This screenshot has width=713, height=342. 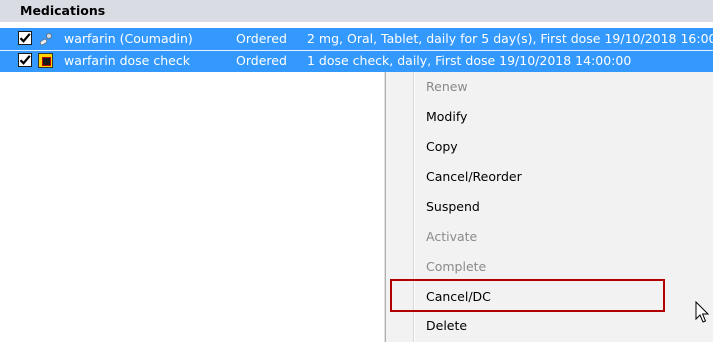 What do you see at coordinates (703, 312) in the screenshot?
I see `mouse-cursor-icon` at bounding box center [703, 312].